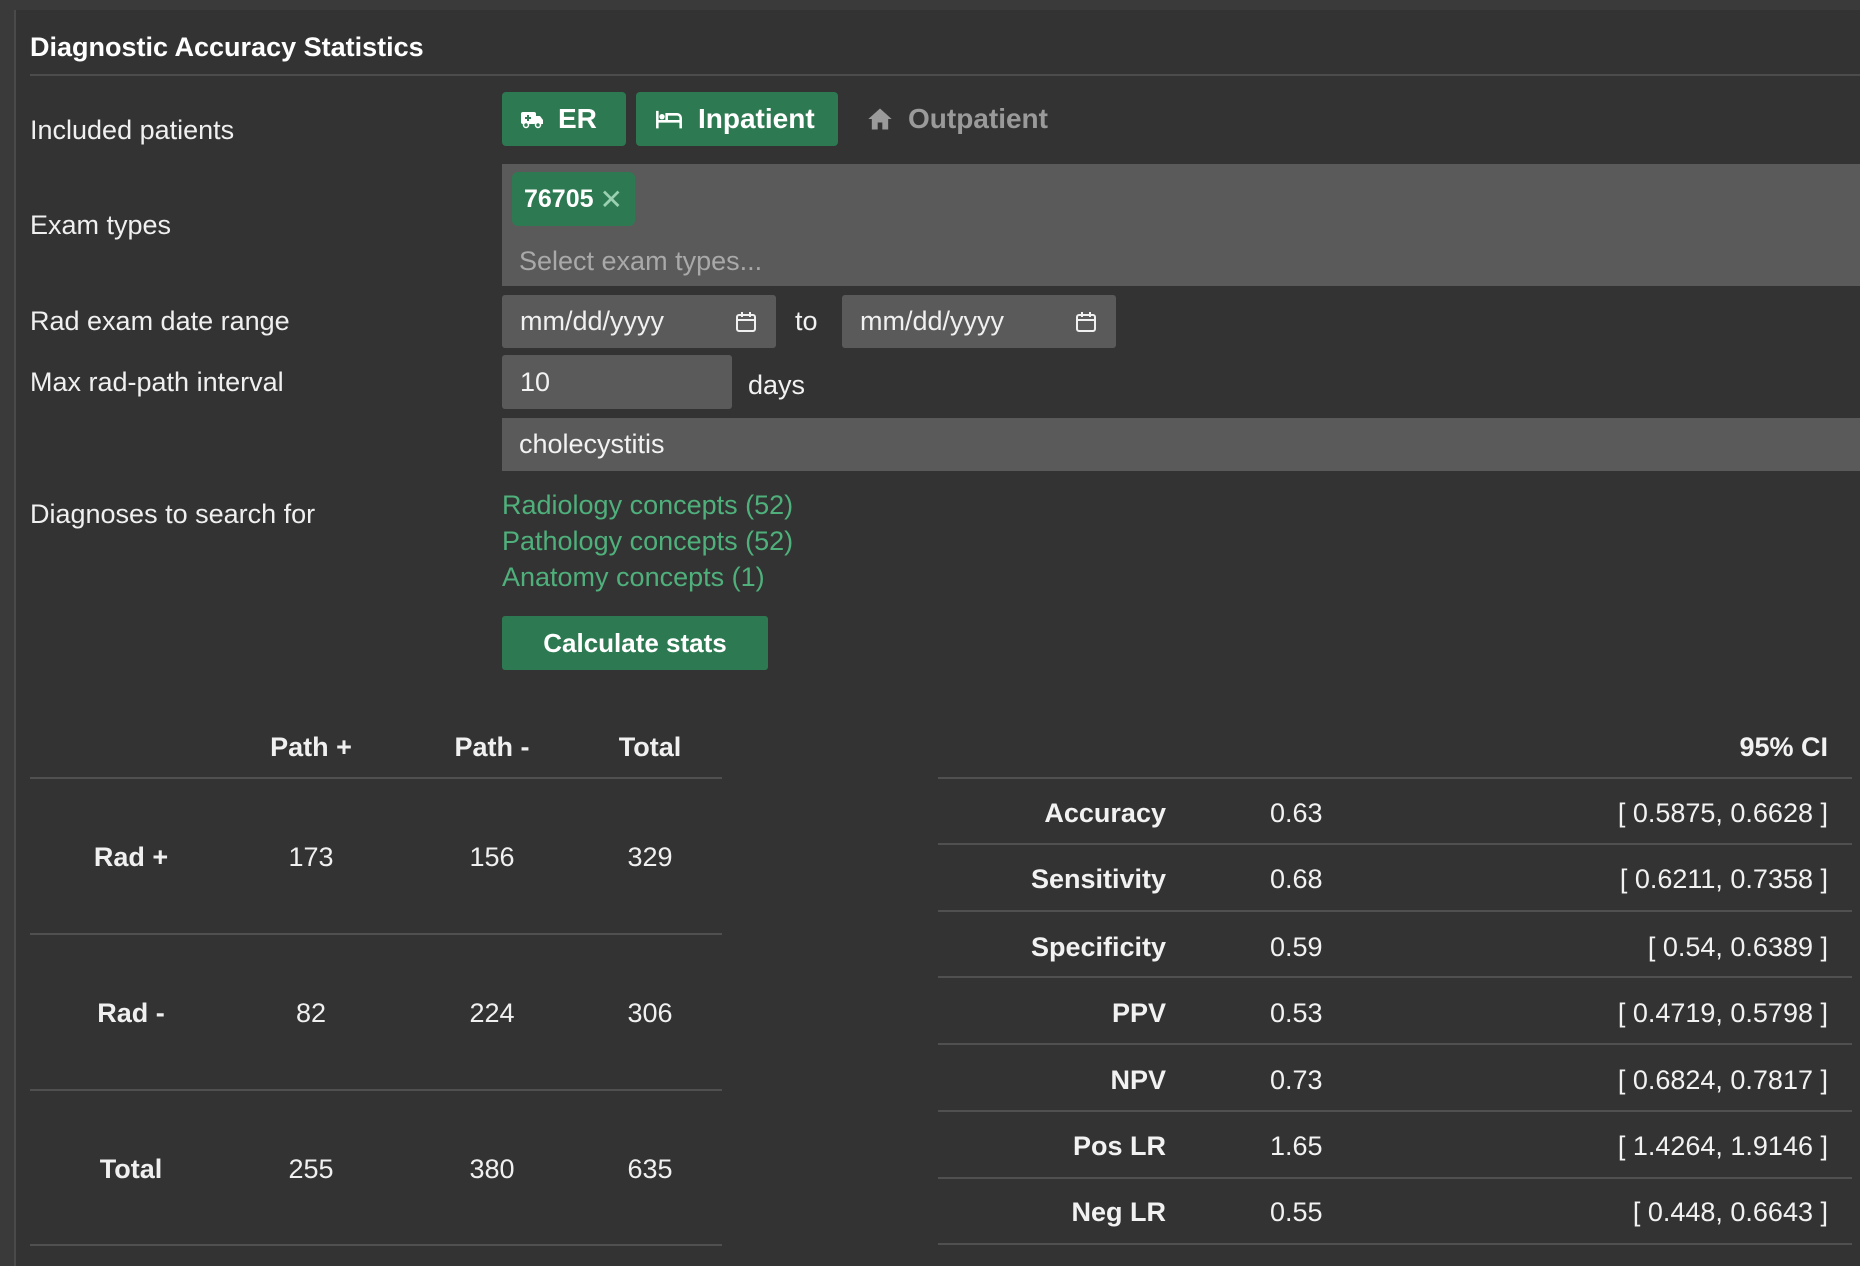  Describe the element at coordinates (492, 1013) in the screenshot. I see `table-cell: 224` at that location.